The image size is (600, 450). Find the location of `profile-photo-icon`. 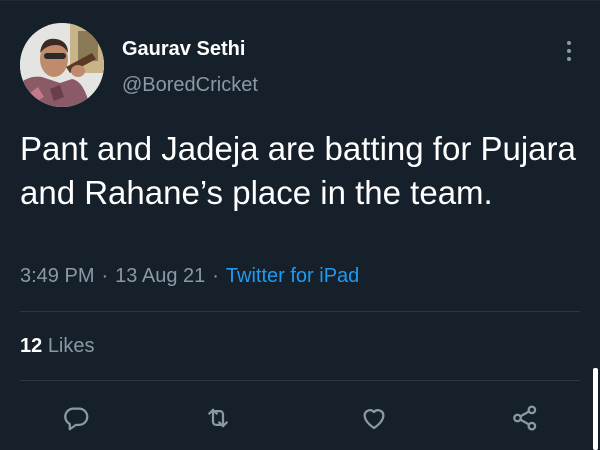

profile-photo-icon is located at coordinates (62, 65).